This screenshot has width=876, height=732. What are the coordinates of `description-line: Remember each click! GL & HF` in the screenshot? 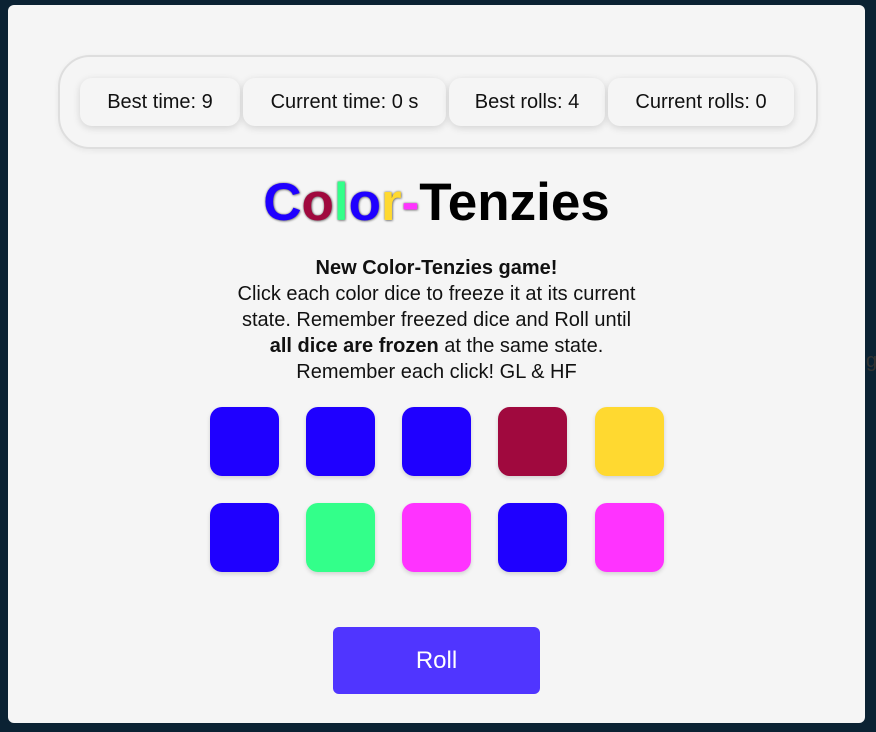 It's located at (436, 372).